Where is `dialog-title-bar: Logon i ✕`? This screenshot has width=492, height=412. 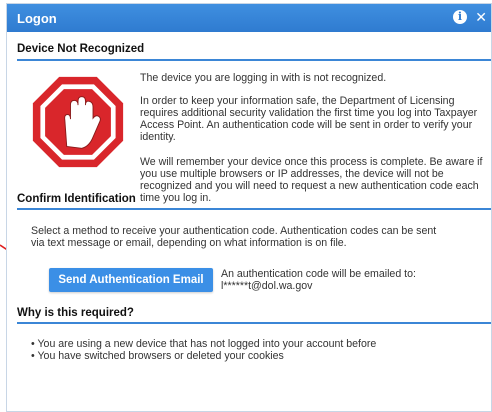 dialog-title-bar: Logon i ✕ is located at coordinates (249, 18).